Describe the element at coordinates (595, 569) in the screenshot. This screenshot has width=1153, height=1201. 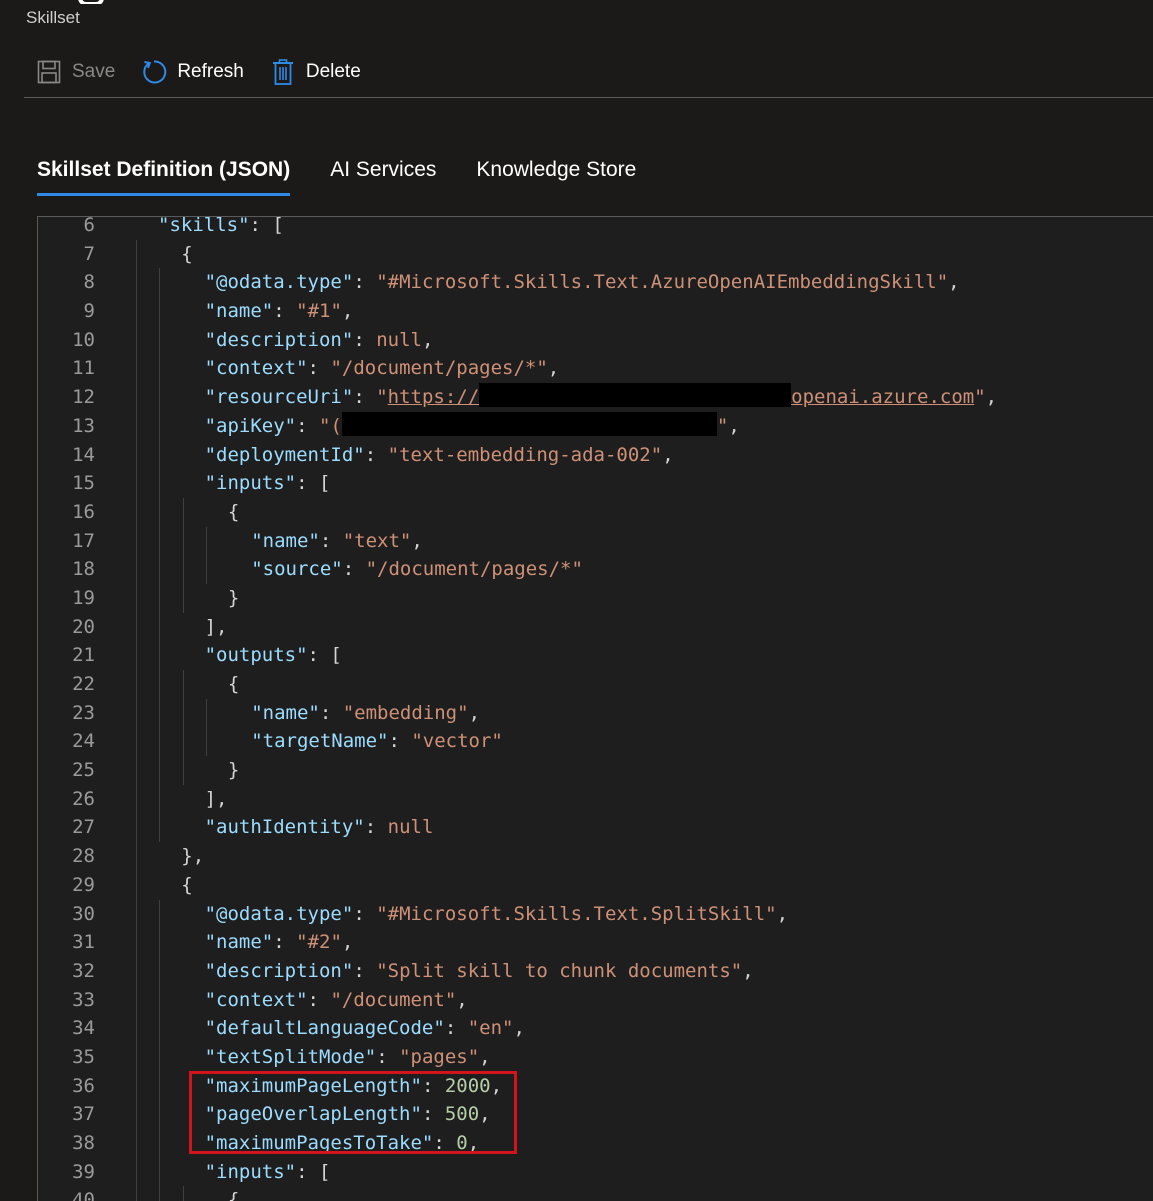
I see `code-line: 18 "source": "/document/pages/*"` at that location.